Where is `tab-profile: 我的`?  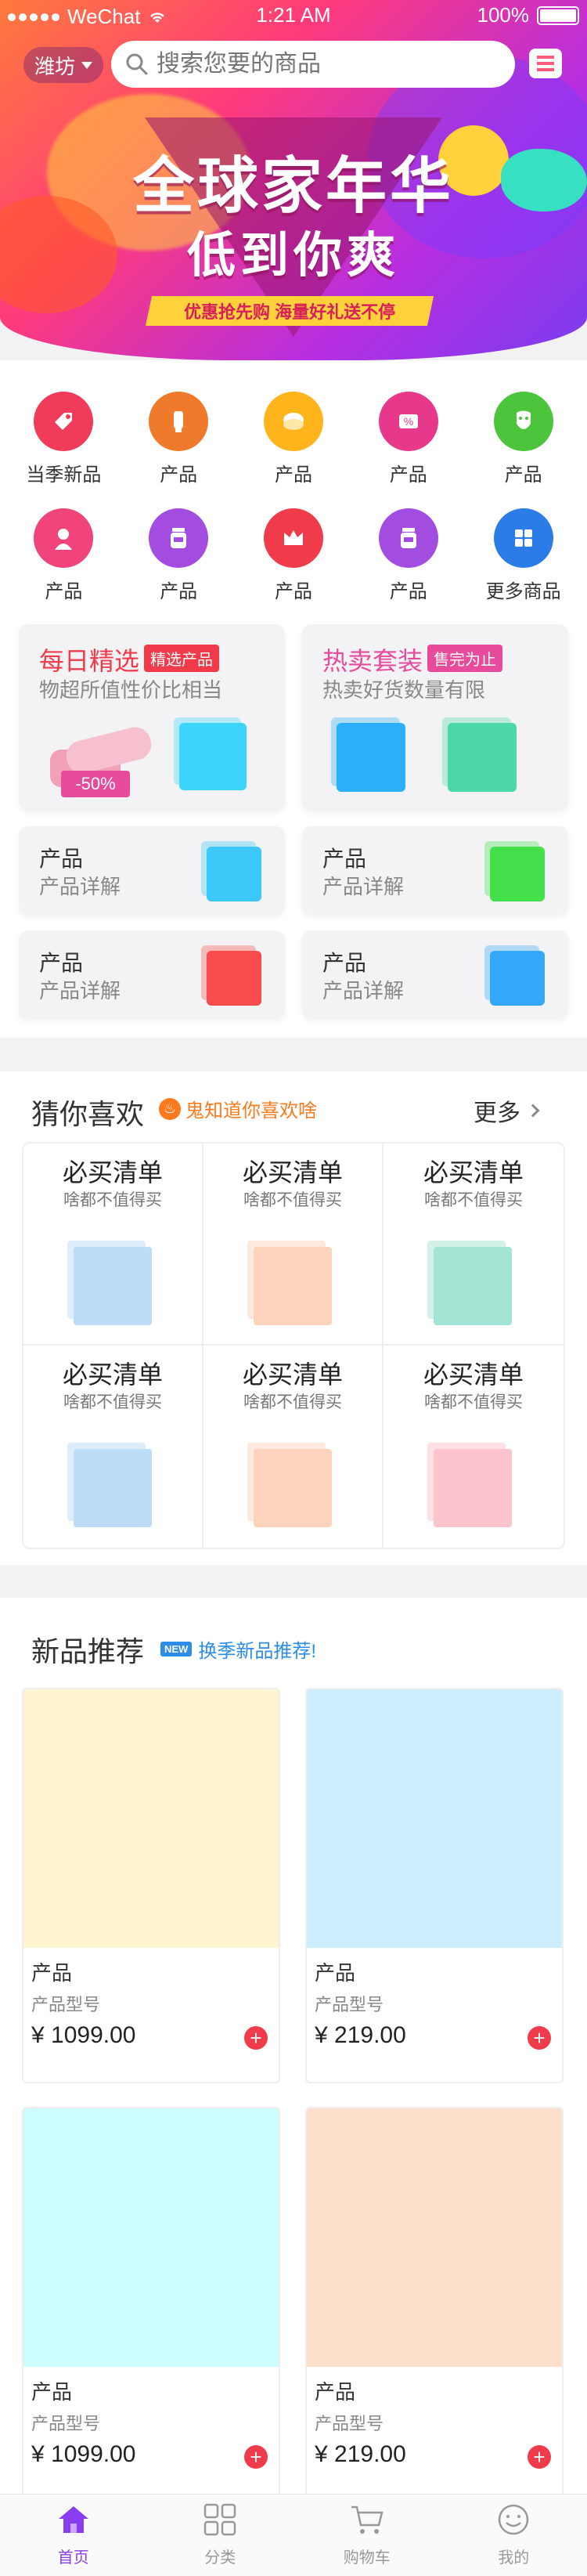 tab-profile: 我的 is located at coordinates (514, 2535).